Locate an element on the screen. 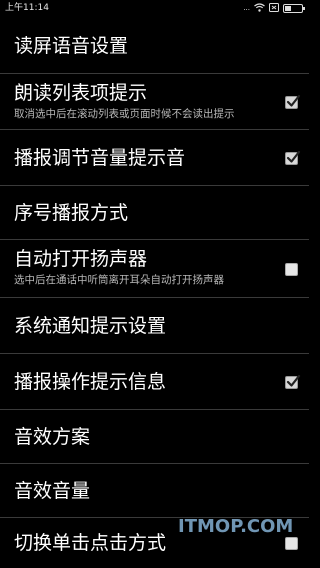 The image size is (320, 568). settings-row: 音效音量 is located at coordinates (154, 491).